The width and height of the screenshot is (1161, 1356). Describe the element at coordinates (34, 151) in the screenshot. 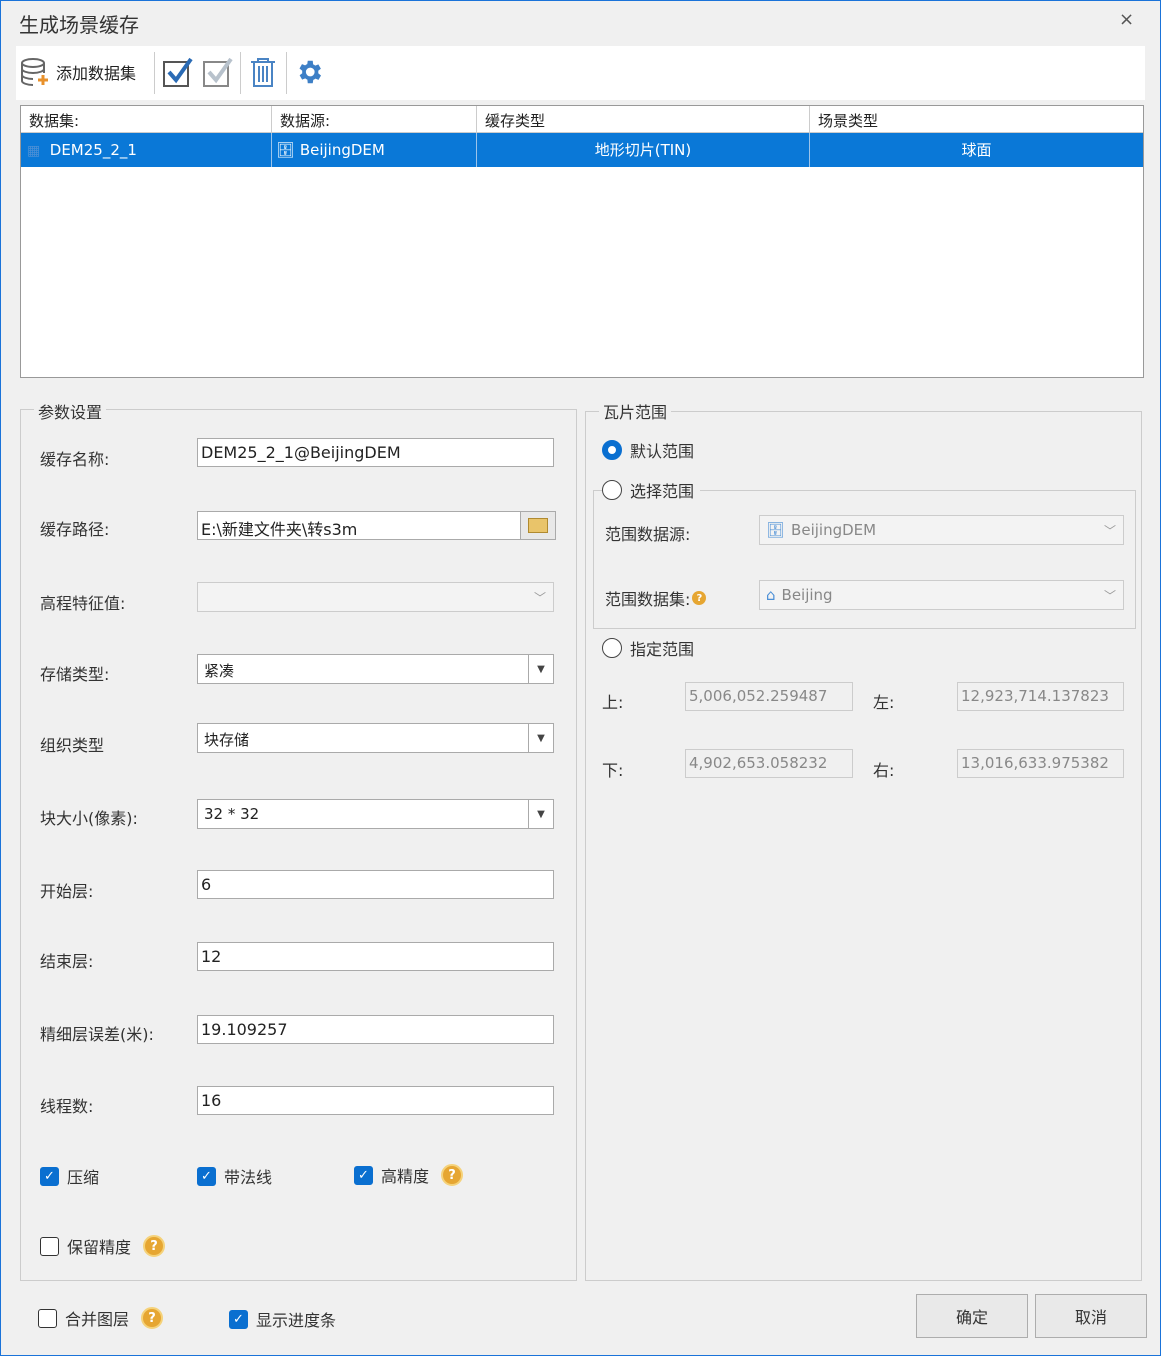

I see `grid-dataset-icon: ▦` at that location.